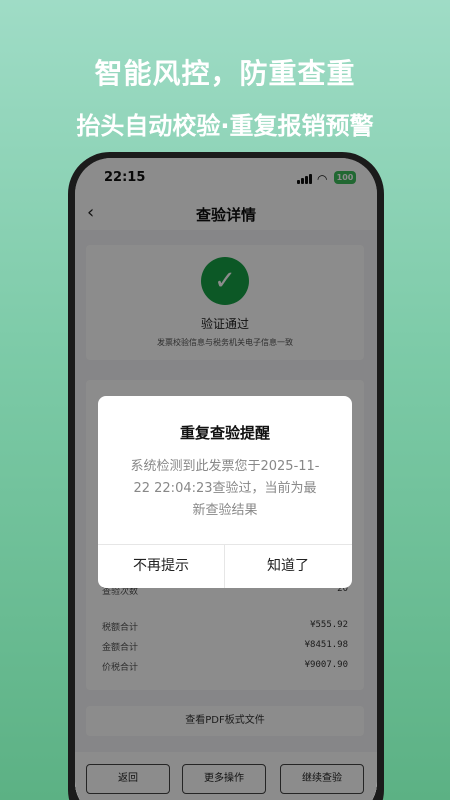 This screenshot has width=450, height=800. Describe the element at coordinates (161, 566) in the screenshot. I see `dont-remind-button: 不再提示` at that location.